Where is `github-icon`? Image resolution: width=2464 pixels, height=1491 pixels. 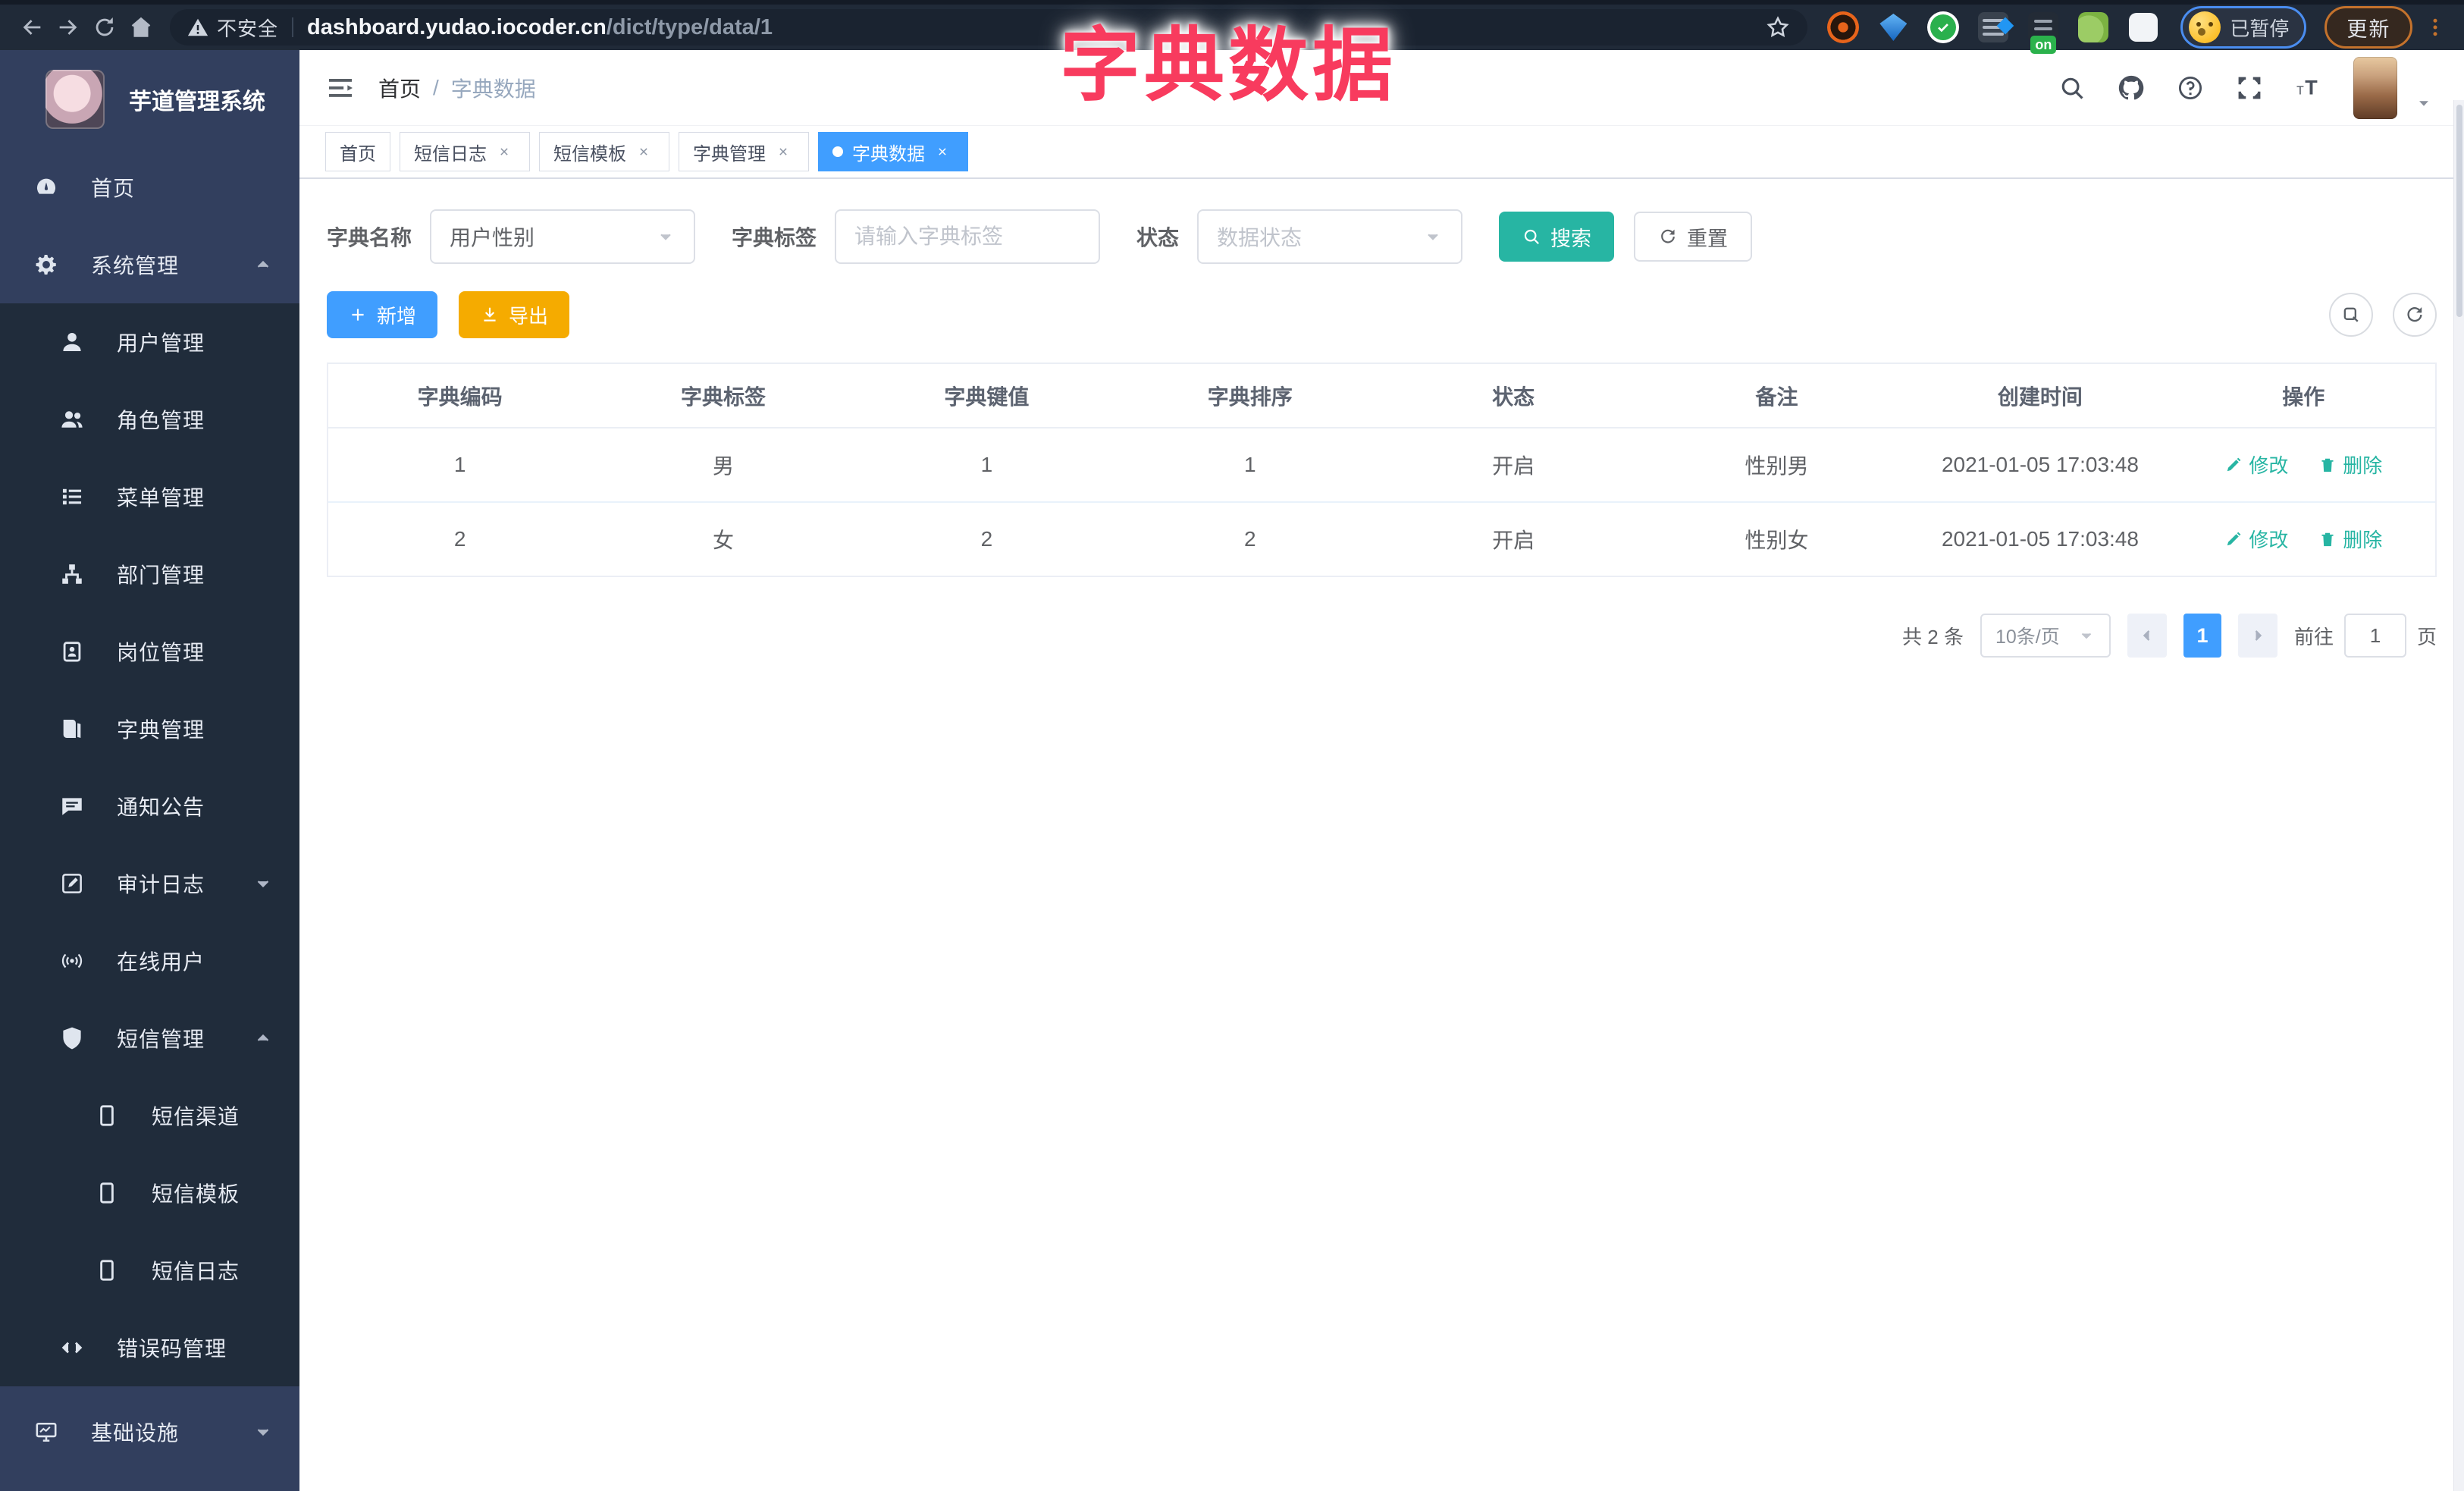 github-icon is located at coordinates (2131, 88).